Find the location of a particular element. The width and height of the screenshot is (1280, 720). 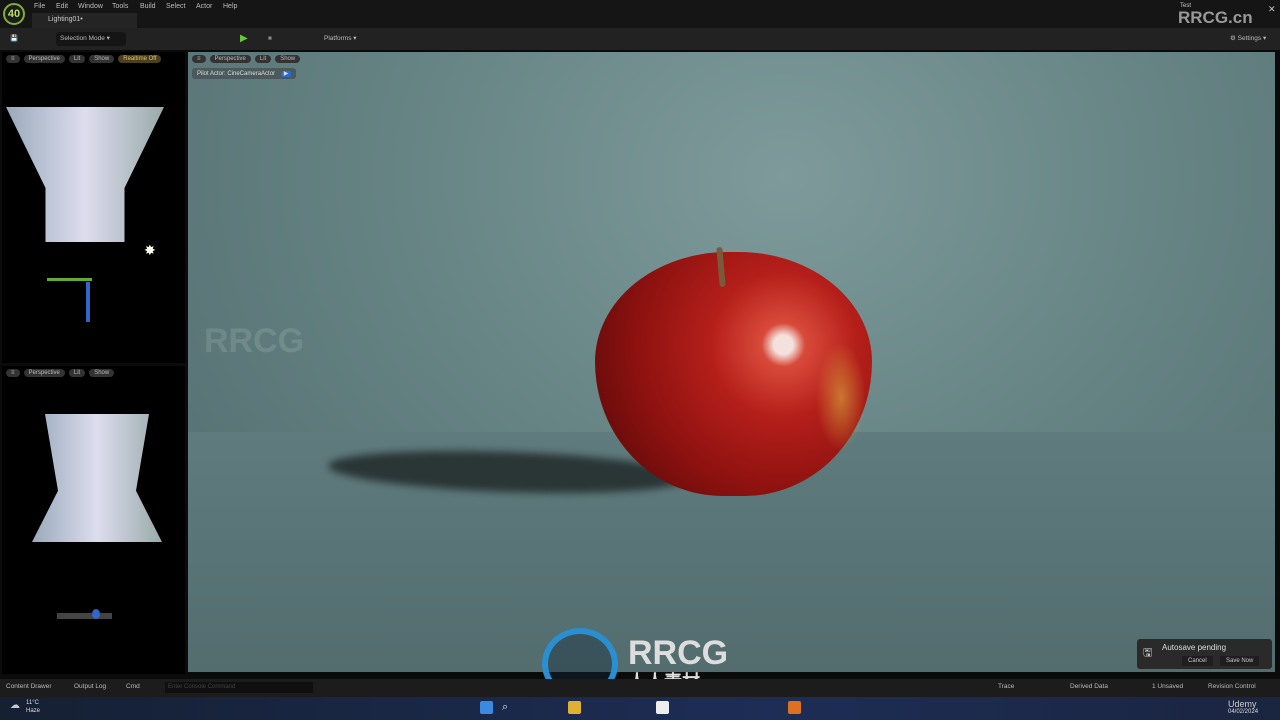

settings-label: Settings is located at coordinates (1249, 38).